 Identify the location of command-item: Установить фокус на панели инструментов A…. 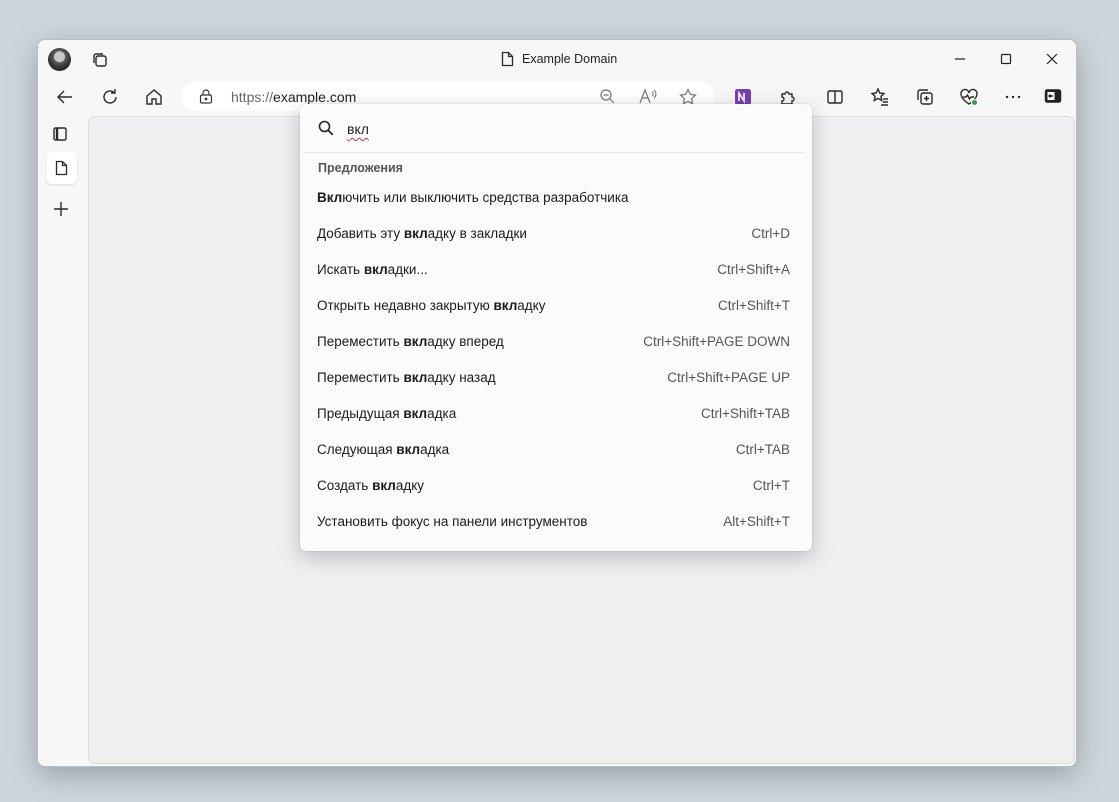
(556, 522).